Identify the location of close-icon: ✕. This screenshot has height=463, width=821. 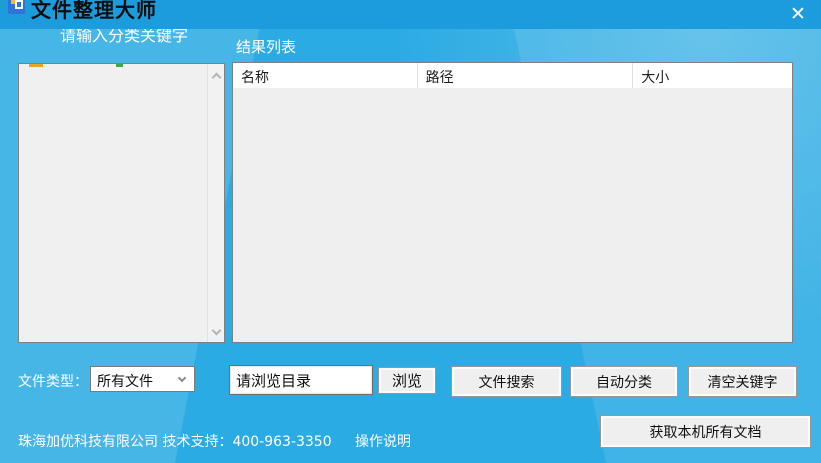
(798, 14).